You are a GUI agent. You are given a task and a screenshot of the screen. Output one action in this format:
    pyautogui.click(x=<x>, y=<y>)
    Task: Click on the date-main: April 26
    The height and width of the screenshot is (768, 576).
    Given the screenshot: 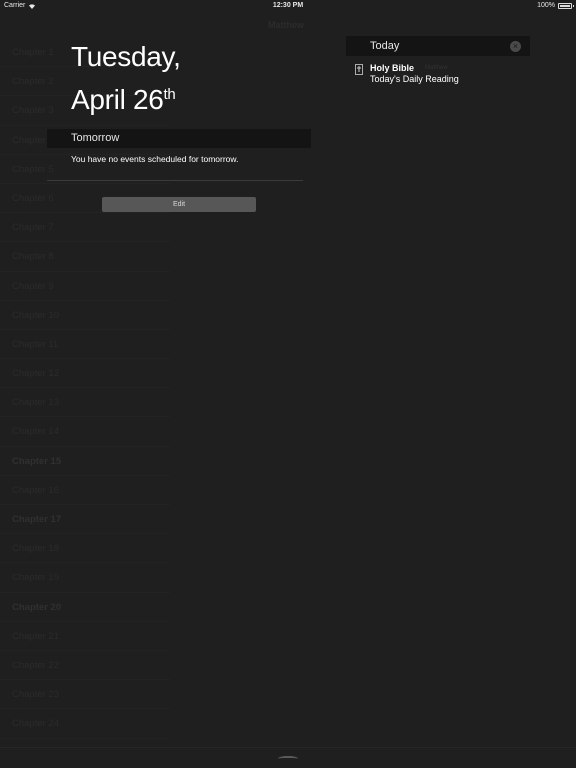 What is the action you would take?
    pyautogui.click(x=117, y=99)
    